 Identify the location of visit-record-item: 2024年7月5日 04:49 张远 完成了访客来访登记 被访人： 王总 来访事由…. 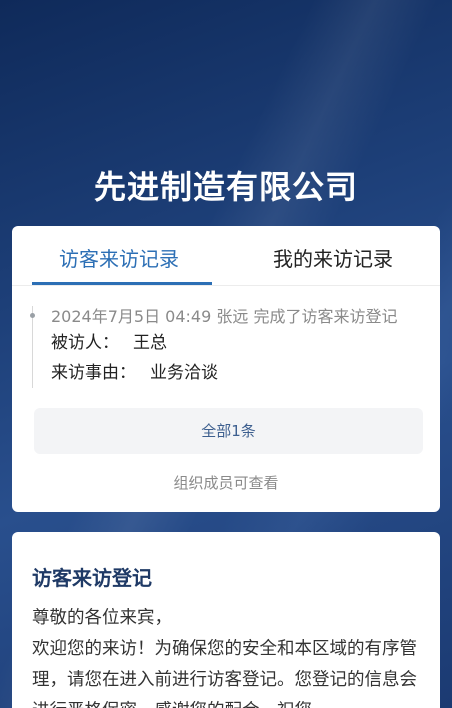
(226, 347).